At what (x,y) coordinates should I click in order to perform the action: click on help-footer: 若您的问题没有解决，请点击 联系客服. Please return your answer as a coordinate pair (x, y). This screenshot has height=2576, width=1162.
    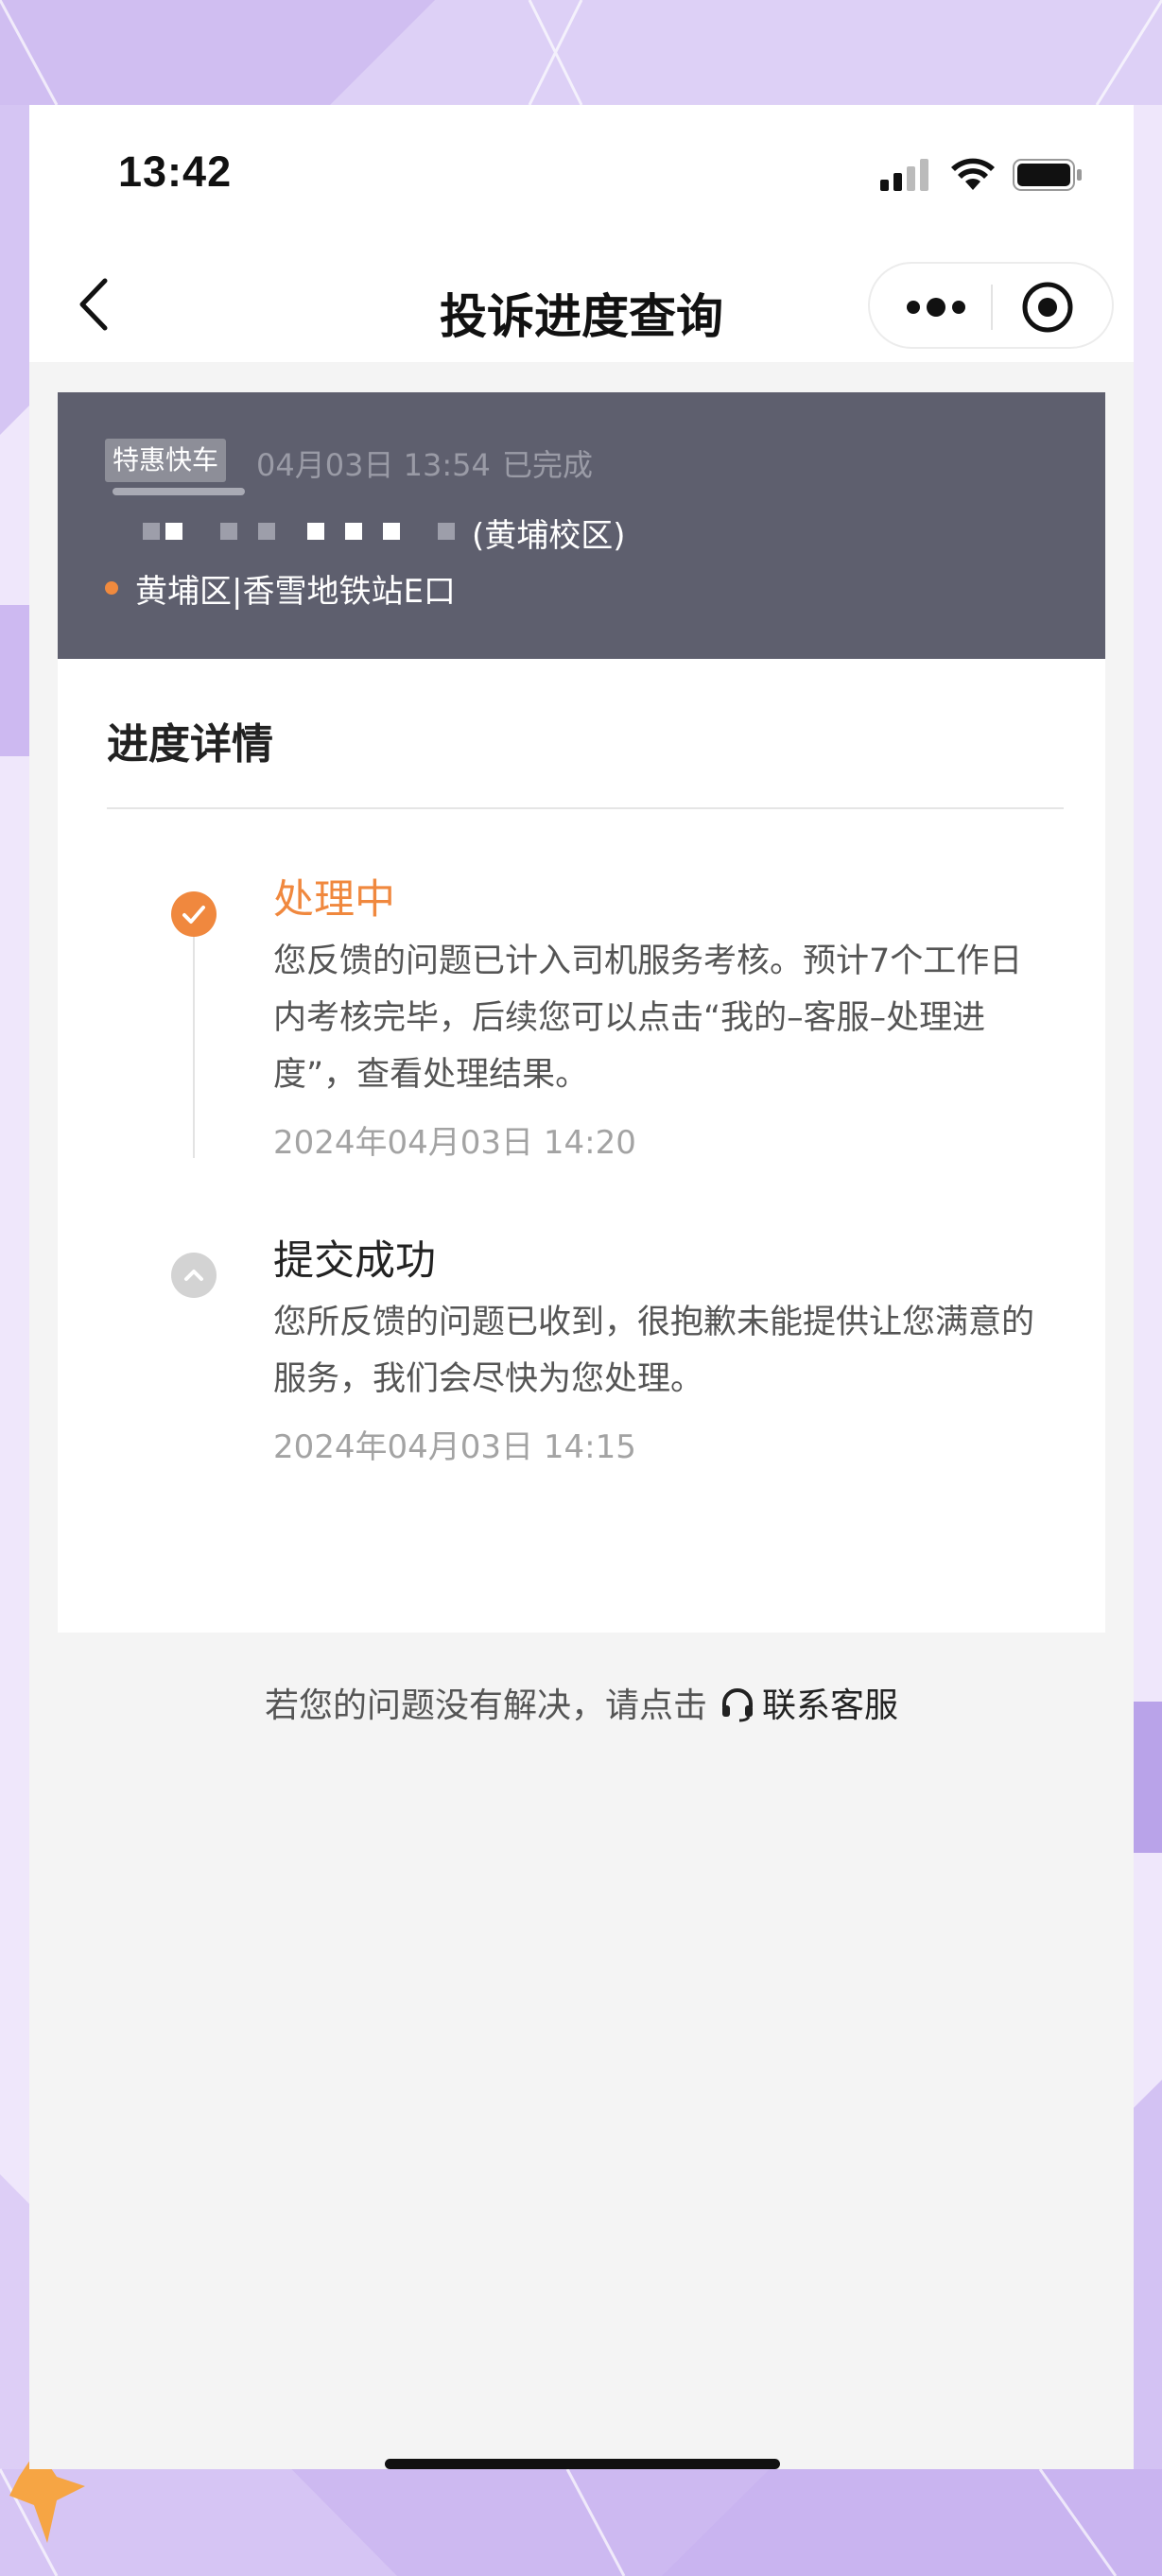
    Looking at the image, I should click on (581, 1702).